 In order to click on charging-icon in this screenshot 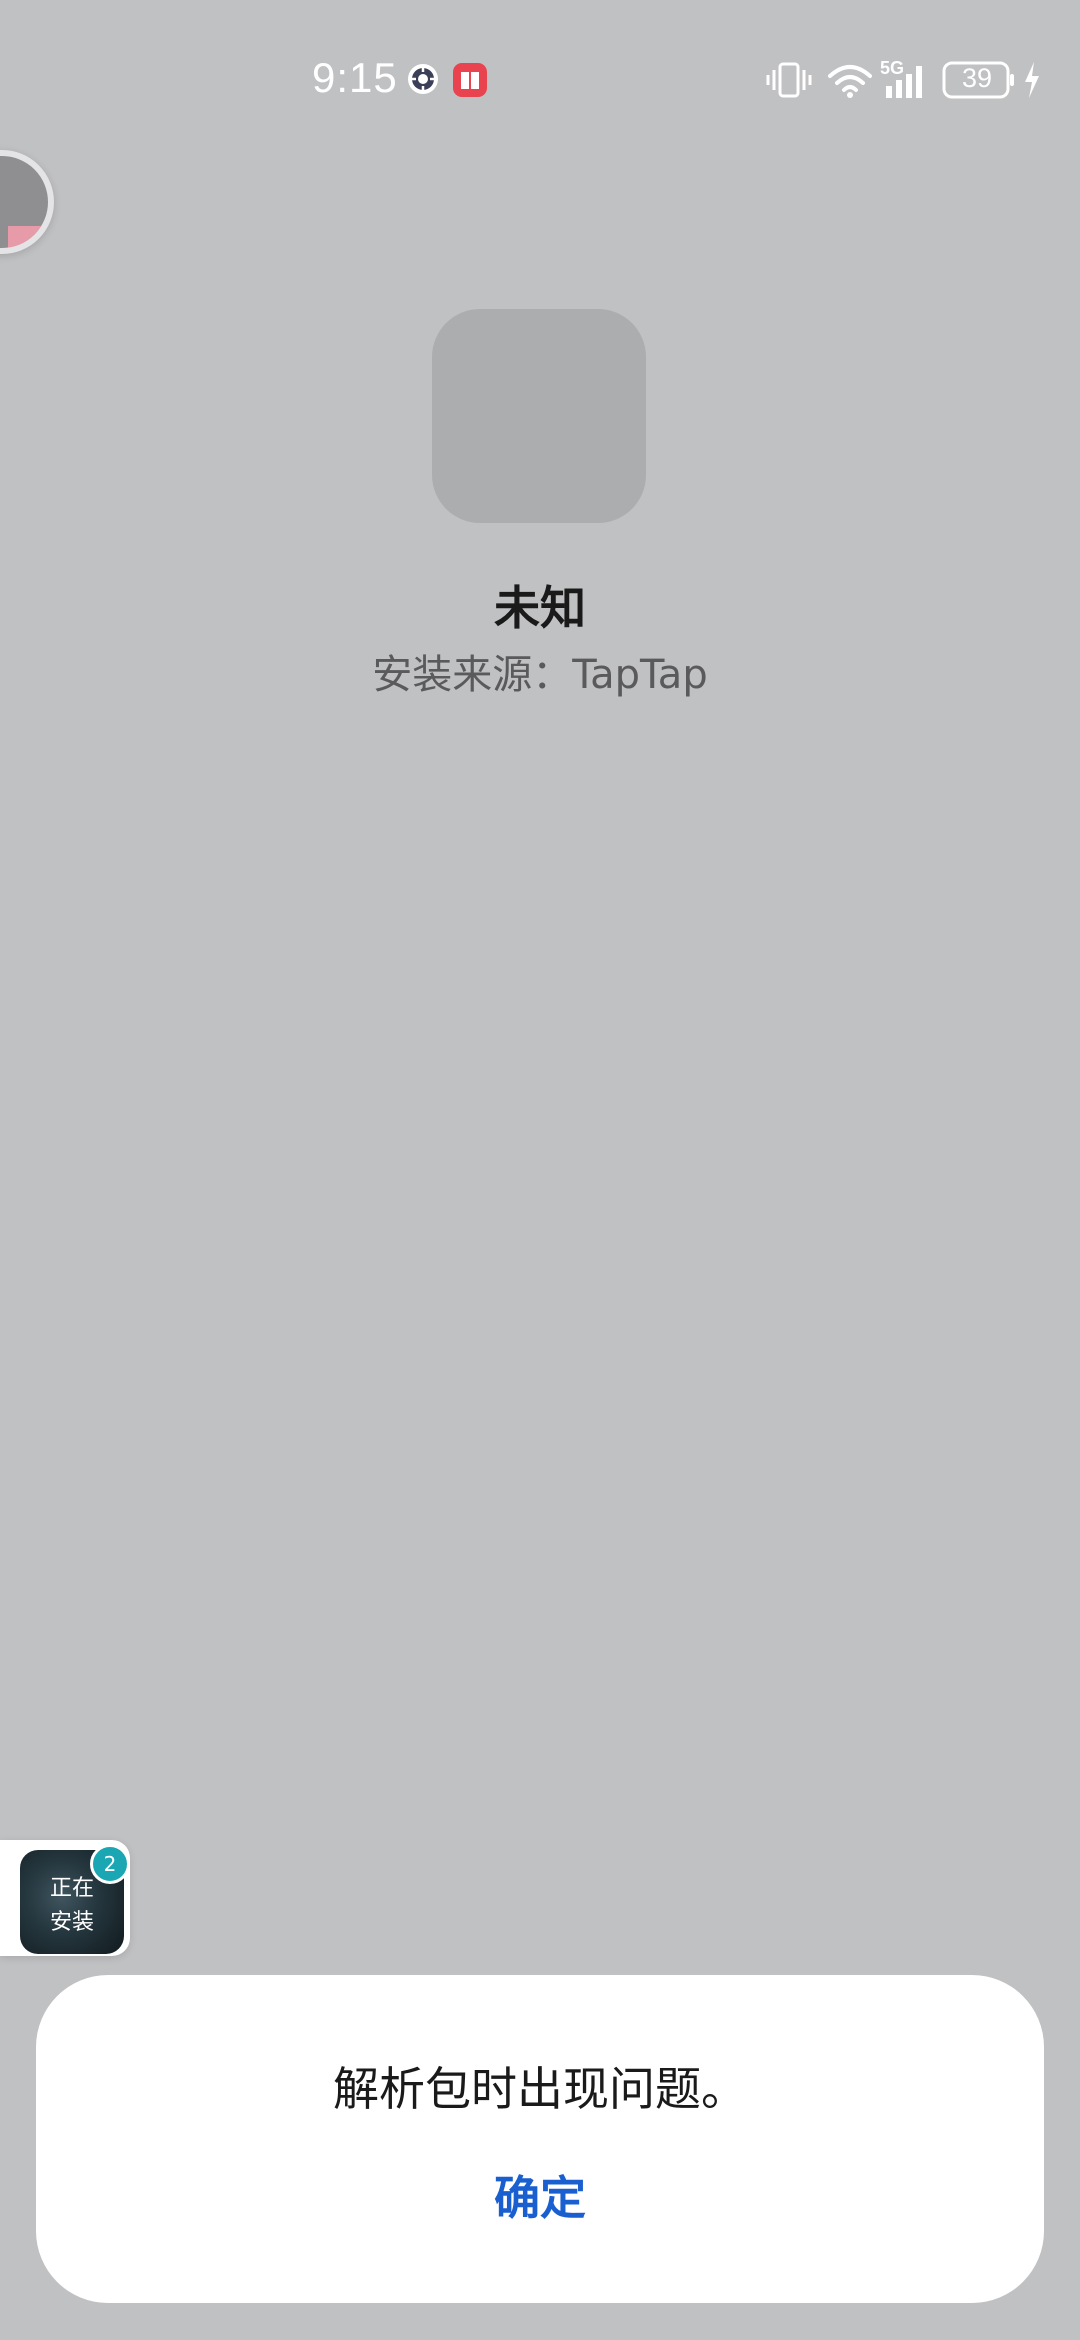, I will do `click(1032, 80)`.